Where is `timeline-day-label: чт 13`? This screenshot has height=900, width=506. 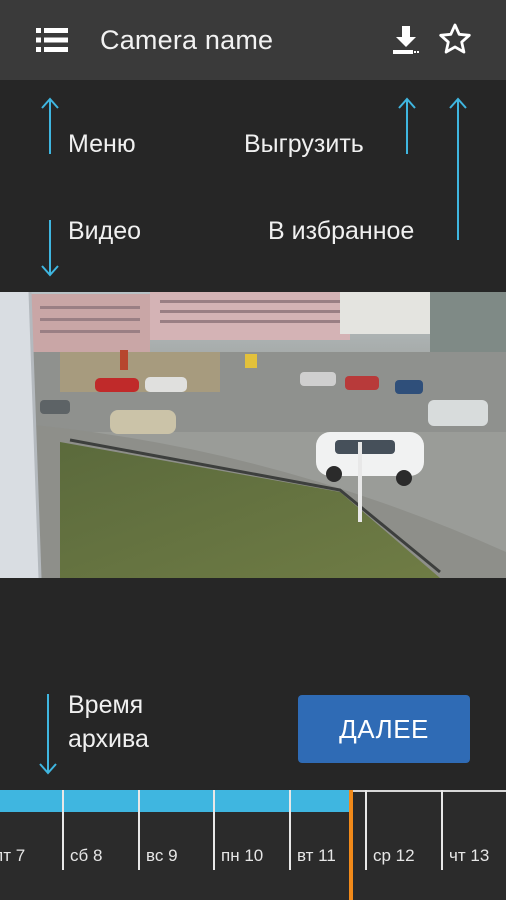 timeline-day-label: чт 13 is located at coordinates (469, 856).